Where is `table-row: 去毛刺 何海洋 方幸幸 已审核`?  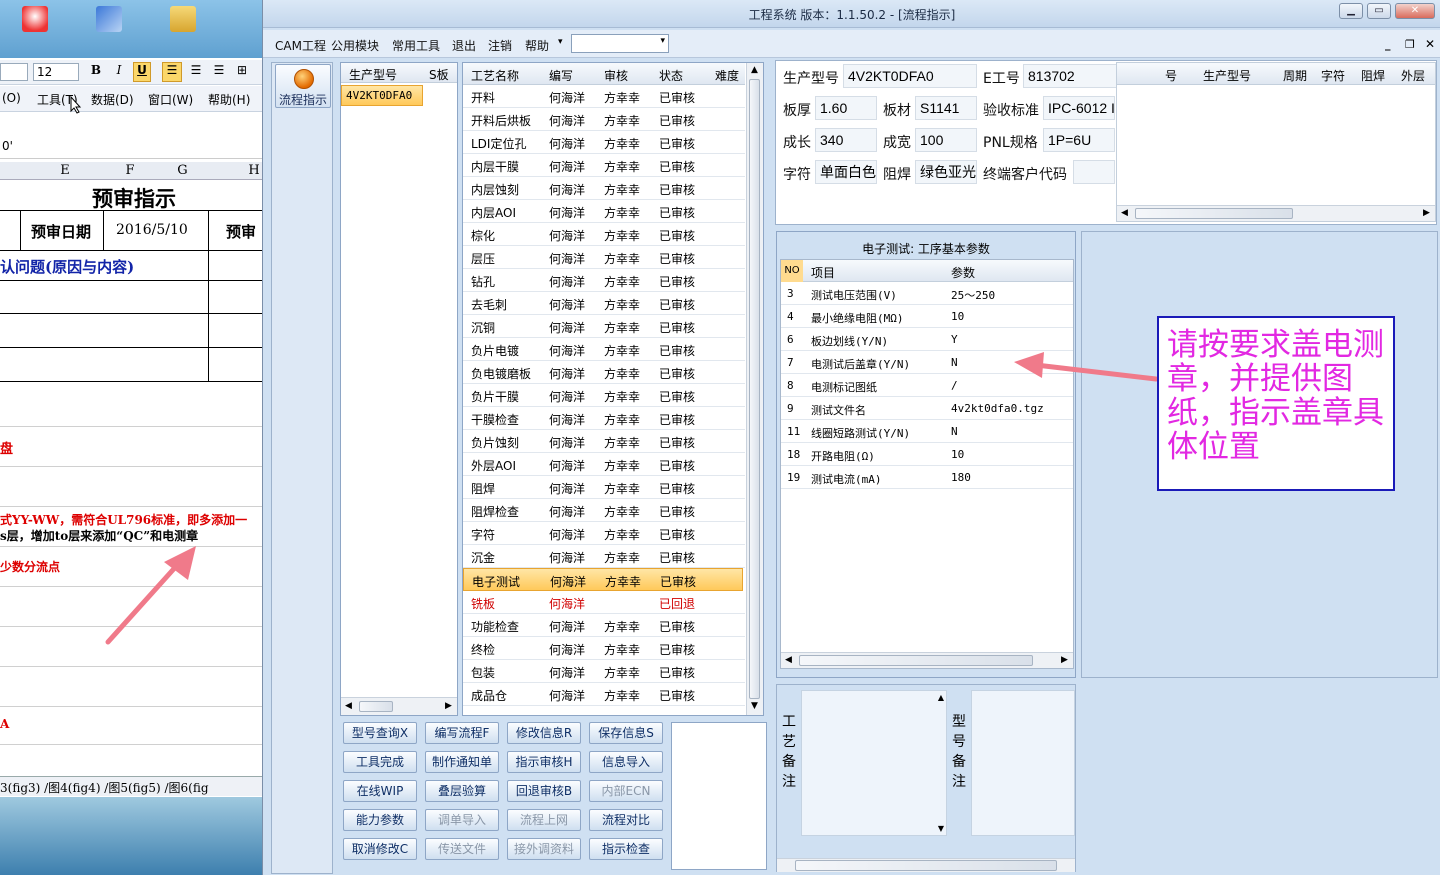
table-row: 去毛刺 何海洋 方幸幸 已审核 is located at coordinates (604, 303).